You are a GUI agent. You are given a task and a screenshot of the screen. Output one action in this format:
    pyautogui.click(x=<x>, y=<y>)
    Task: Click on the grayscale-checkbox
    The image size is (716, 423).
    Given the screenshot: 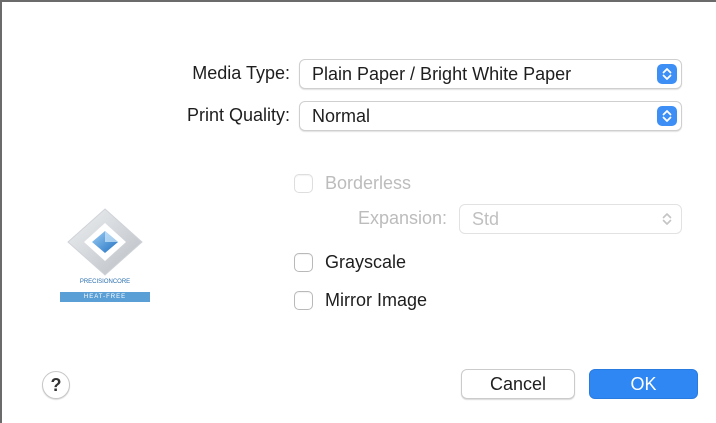 What is the action you would take?
    pyautogui.click(x=303, y=262)
    